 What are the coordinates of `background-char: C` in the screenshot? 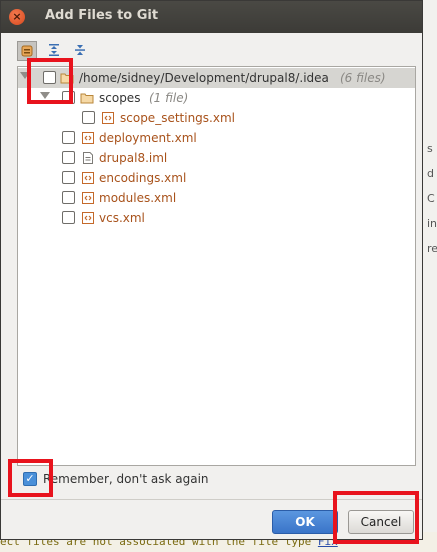 It's located at (431, 198).